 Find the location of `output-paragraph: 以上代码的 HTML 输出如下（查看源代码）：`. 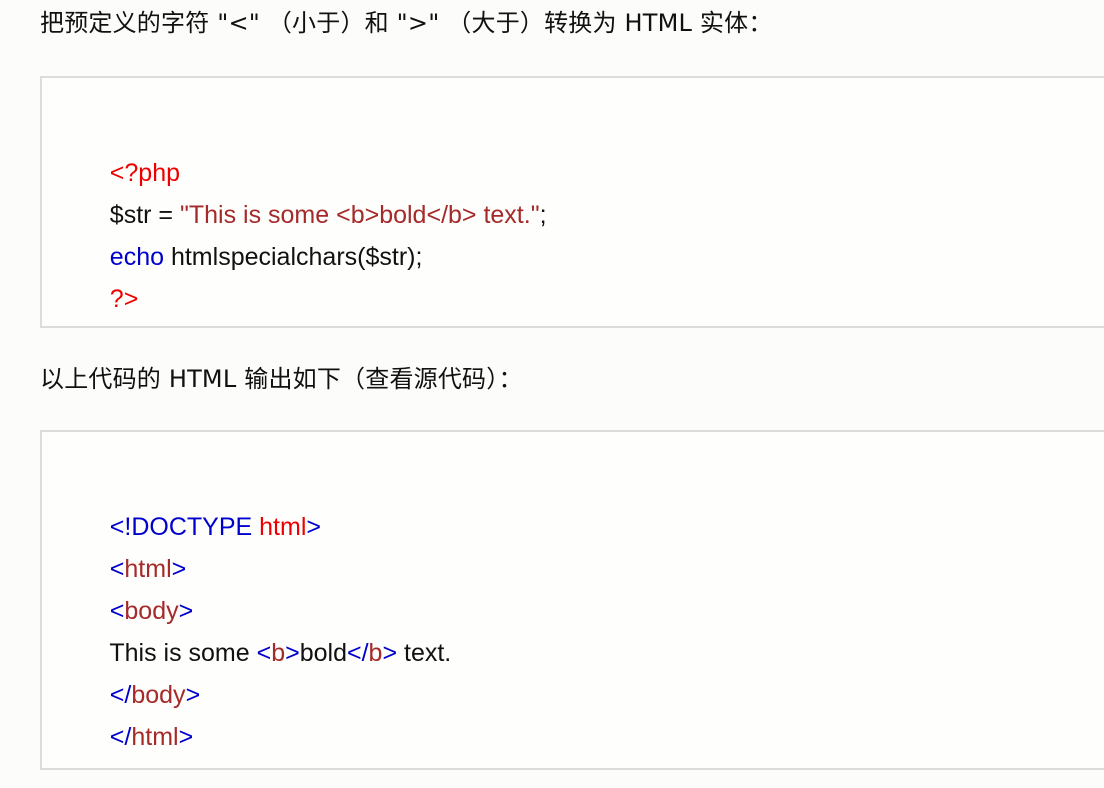

output-paragraph: 以上代码的 HTML 输出如下（查看源代码）： is located at coordinates (281, 379).